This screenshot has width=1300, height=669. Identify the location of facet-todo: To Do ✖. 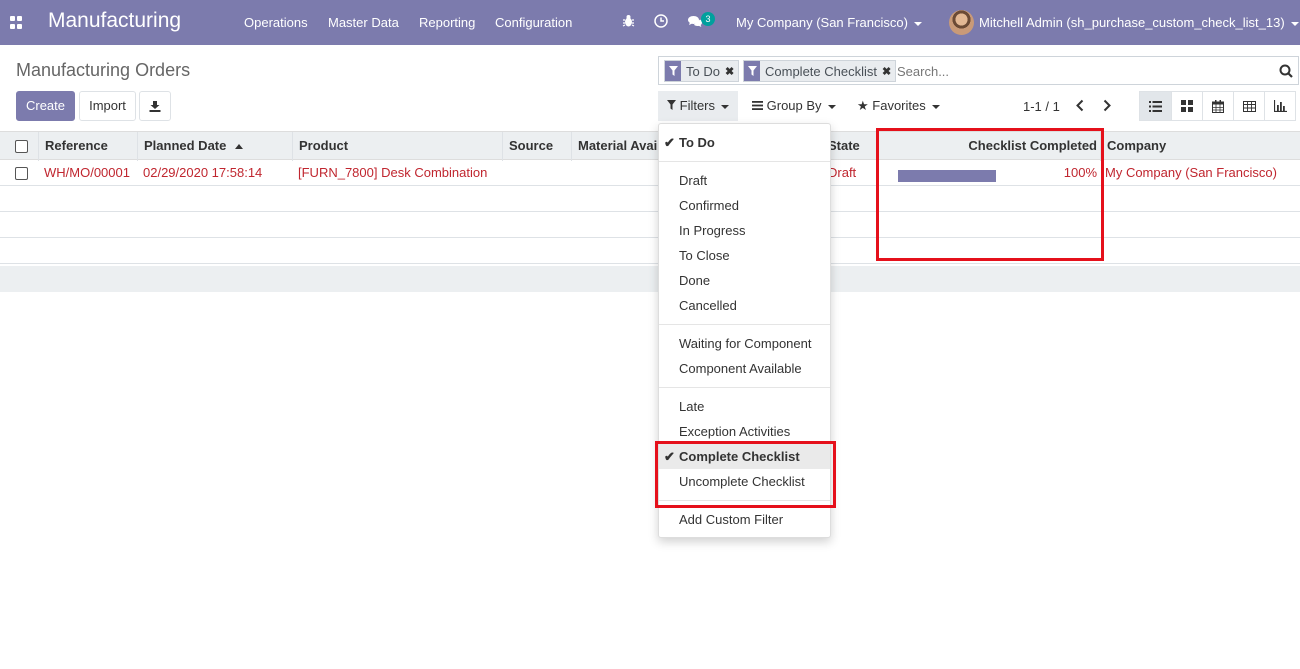
(702, 71).